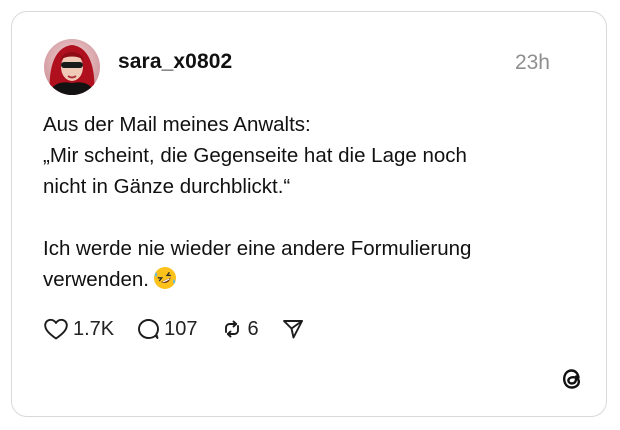  I want to click on reply-button: 107, so click(167, 329).